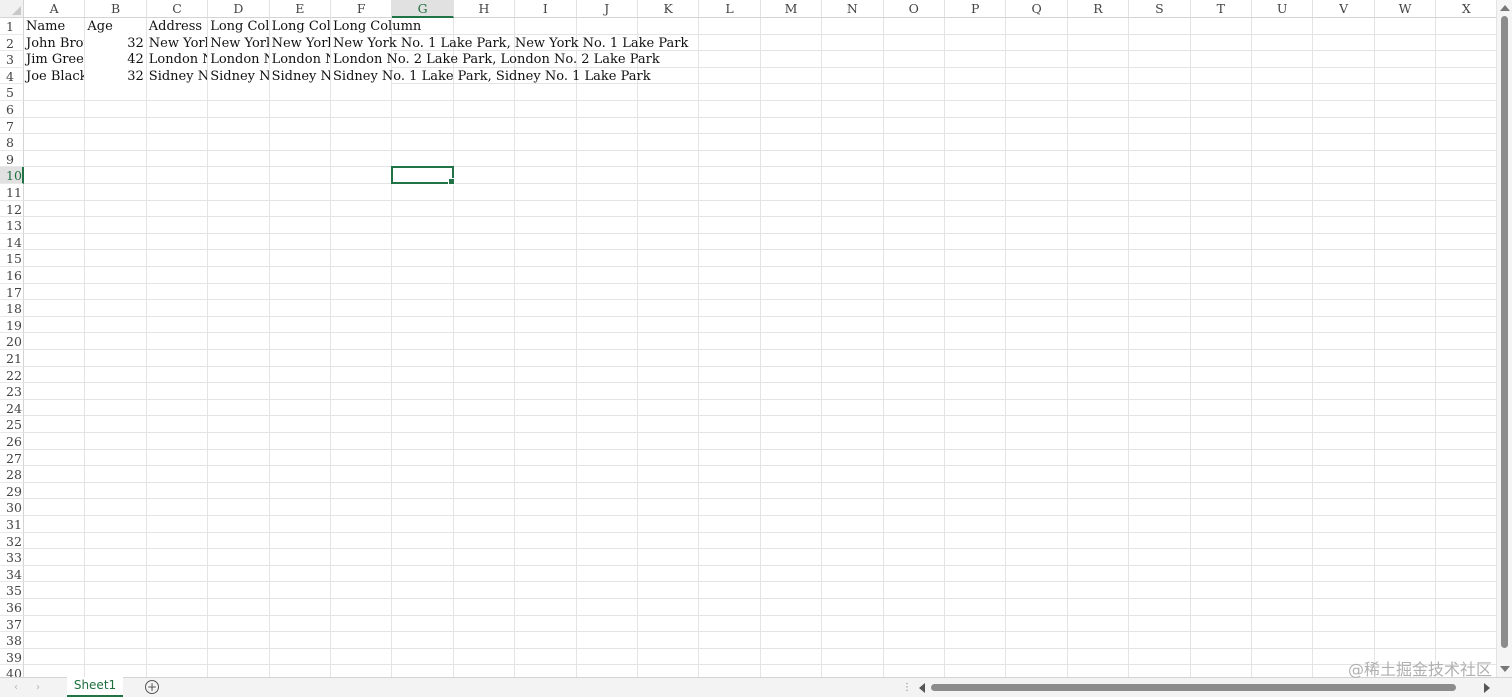 This screenshot has width=1512, height=697. What do you see at coordinates (1344, 9) in the screenshot?
I see `column-header-v: V` at bounding box center [1344, 9].